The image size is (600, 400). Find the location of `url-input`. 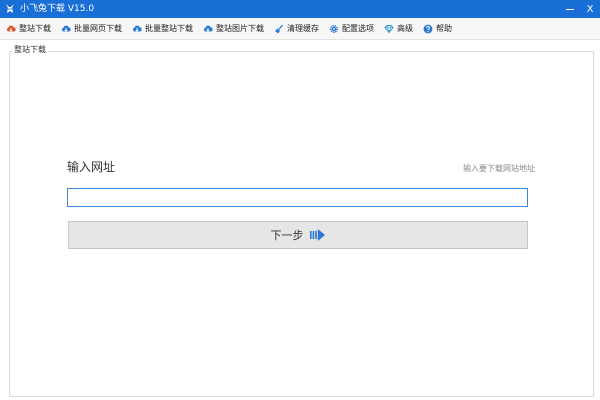

url-input is located at coordinates (297, 197).